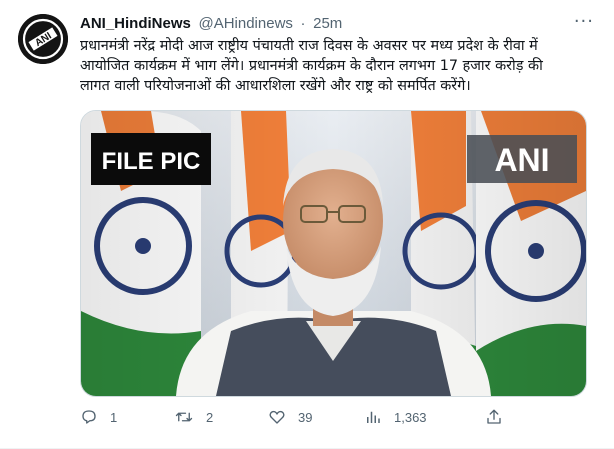  I want to click on tweet-header: ANI_HindiNews @AHindinews · 25m ···, so click(337, 24).